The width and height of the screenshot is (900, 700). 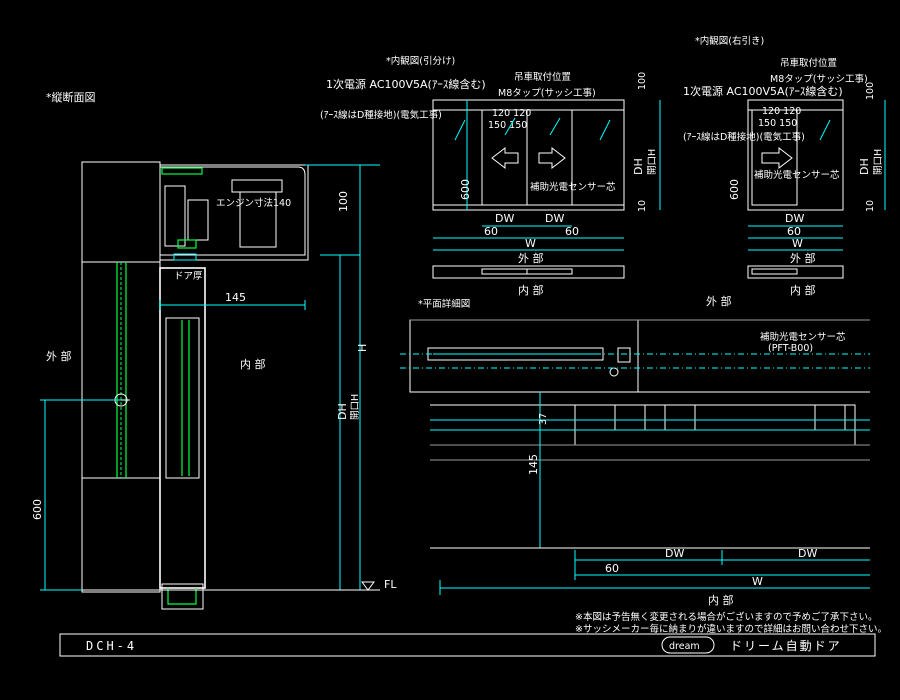 What do you see at coordinates (794, 218) in the screenshot?
I see `elev-right-dw: DW` at bounding box center [794, 218].